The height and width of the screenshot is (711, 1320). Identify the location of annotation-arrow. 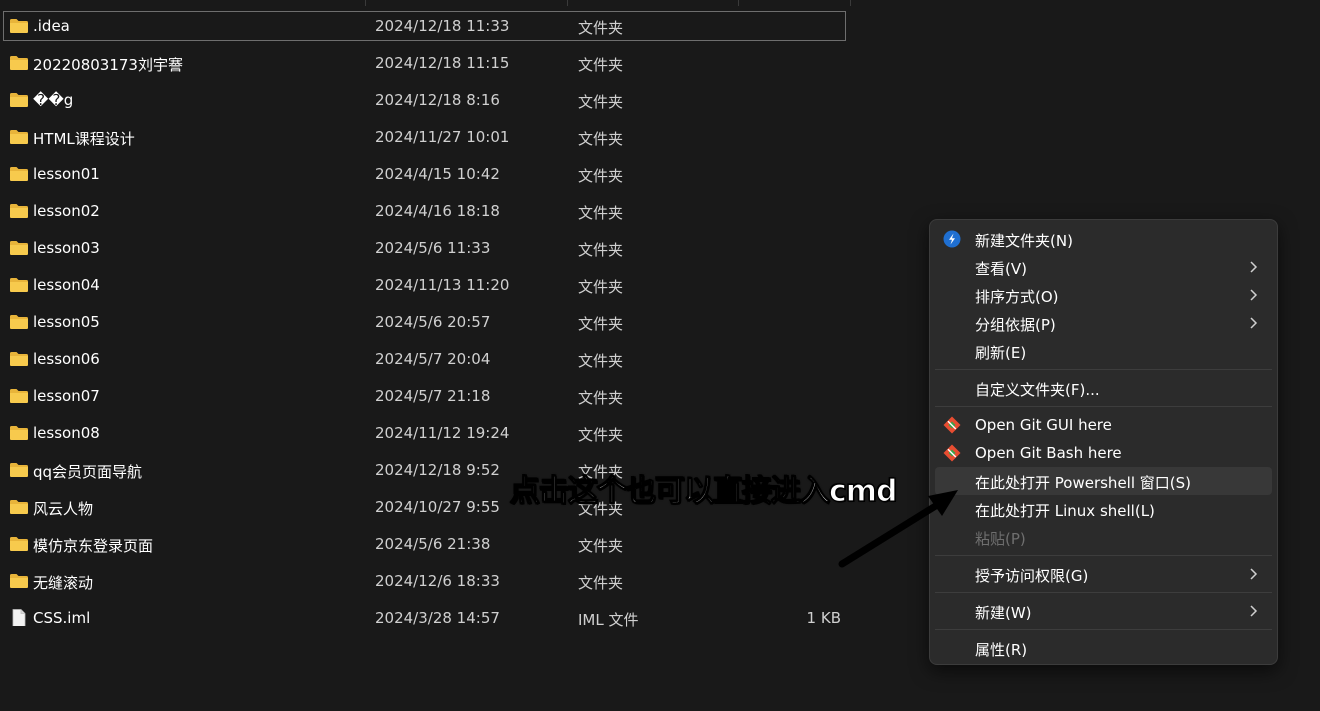
(898, 529).